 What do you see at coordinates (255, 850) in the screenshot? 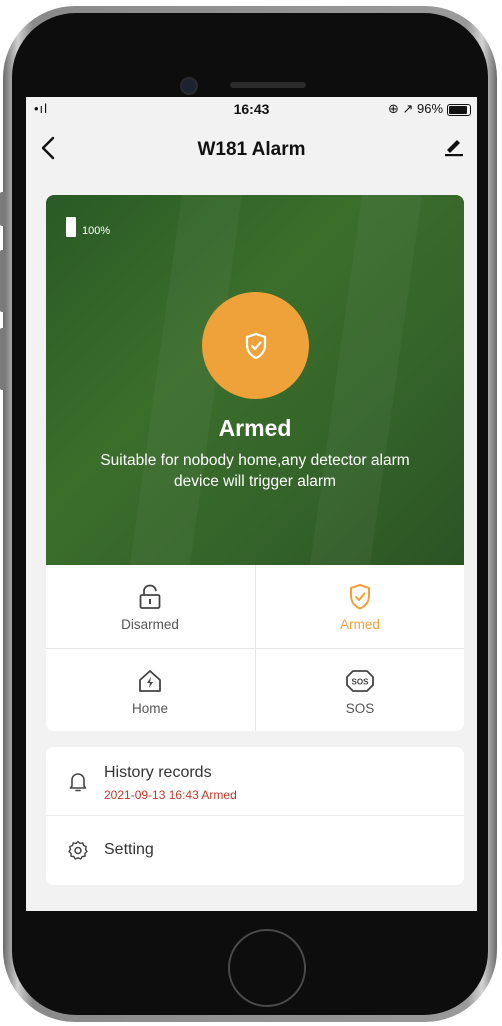
I see `setting-row: Setting` at bounding box center [255, 850].